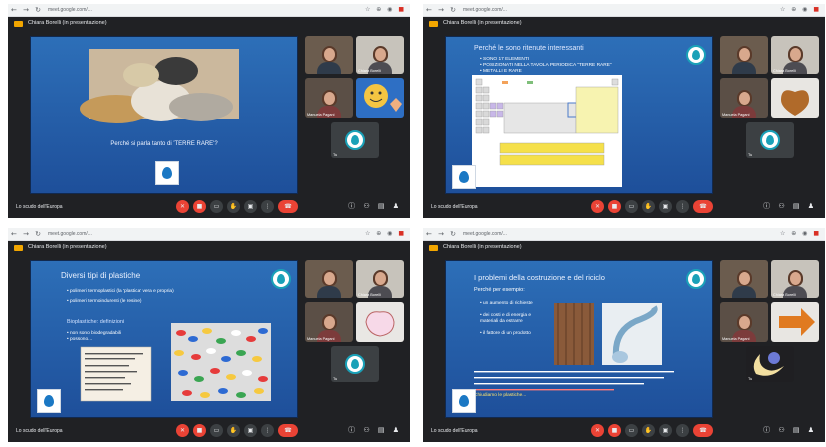  What do you see at coordinates (164, 144) in the screenshot?
I see `slide-caption: Perché si parla tanto di 'TERRE RARE'?` at bounding box center [164, 144].